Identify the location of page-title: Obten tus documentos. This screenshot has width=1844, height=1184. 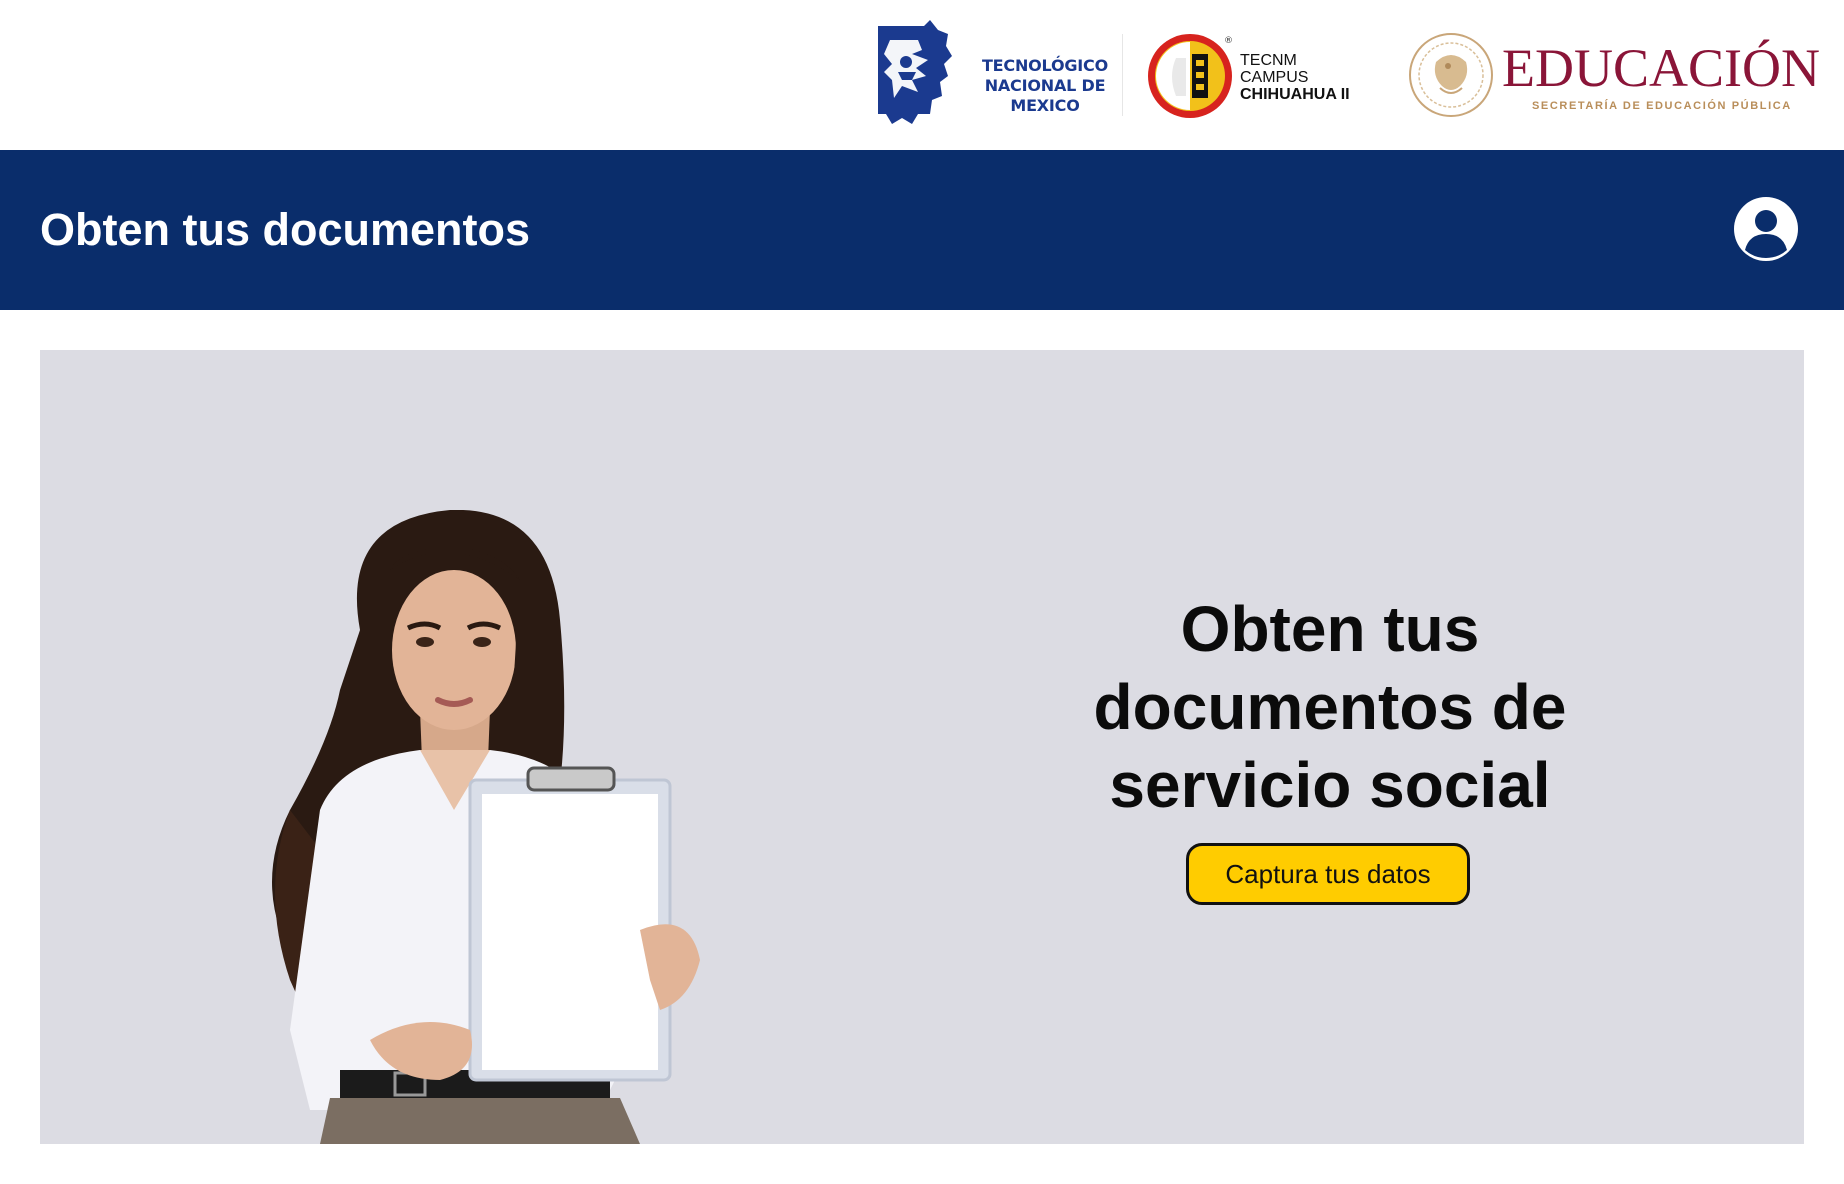
(285, 229).